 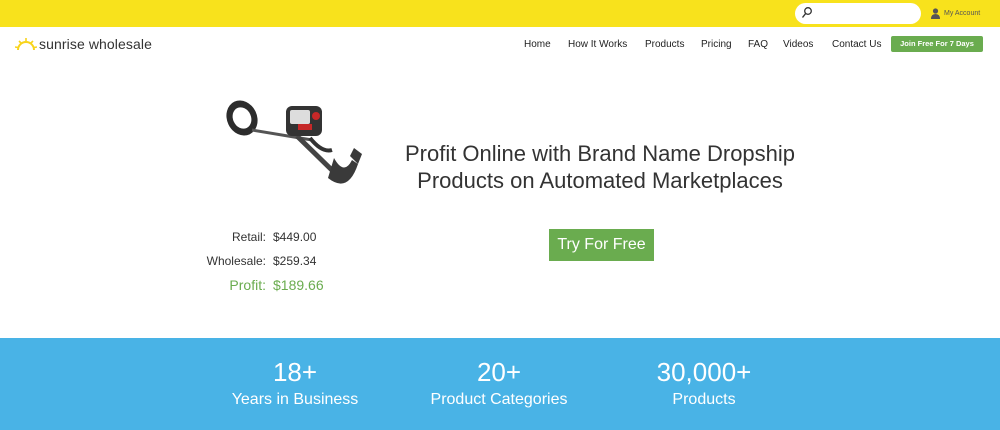 What do you see at coordinates (937, 44) in the screenshot?
I see `join-free-button: Join Free For 7 Days` at bounding box center [937, 44].